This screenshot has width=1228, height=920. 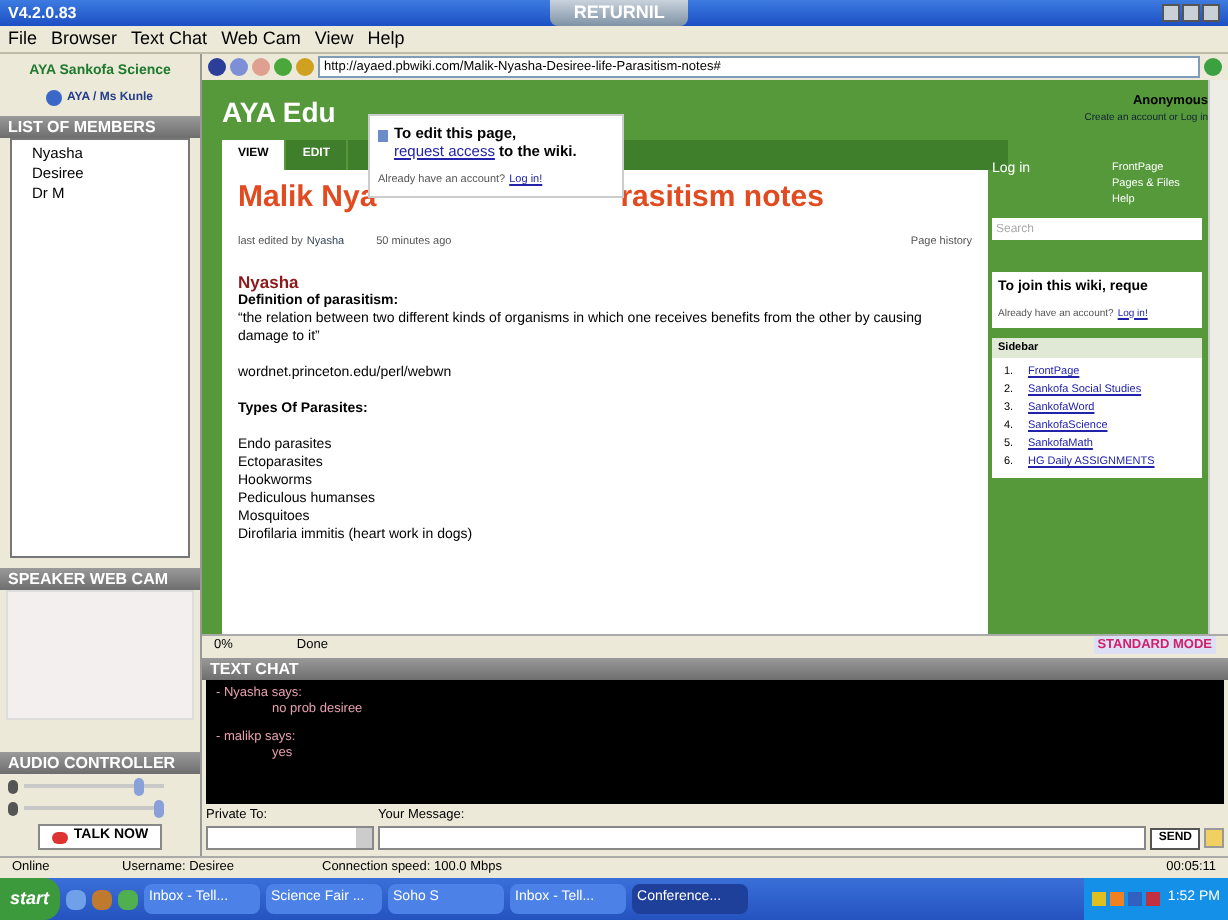 What do you see at coordinates (100, 578) in the screenshot?
I see `panel-header: SPEAKER WEB CAM` at bounding box center [100, 578].